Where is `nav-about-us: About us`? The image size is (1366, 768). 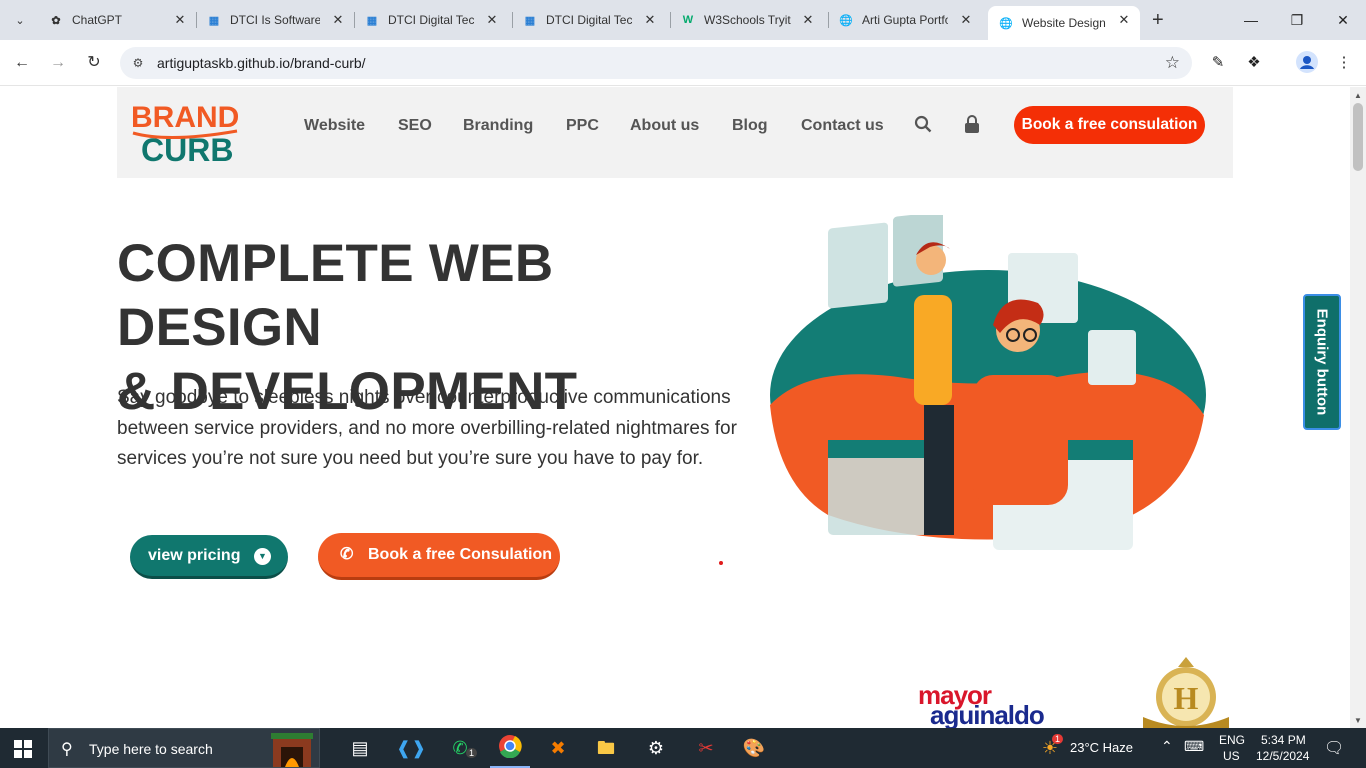 nav-about-us: About us is located at coordinates (664, 126).